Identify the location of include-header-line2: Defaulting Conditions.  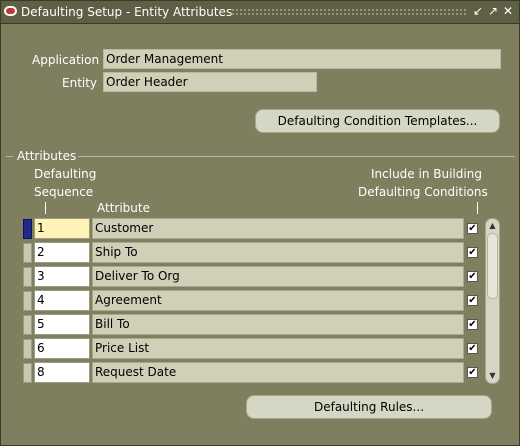
(423, 192).